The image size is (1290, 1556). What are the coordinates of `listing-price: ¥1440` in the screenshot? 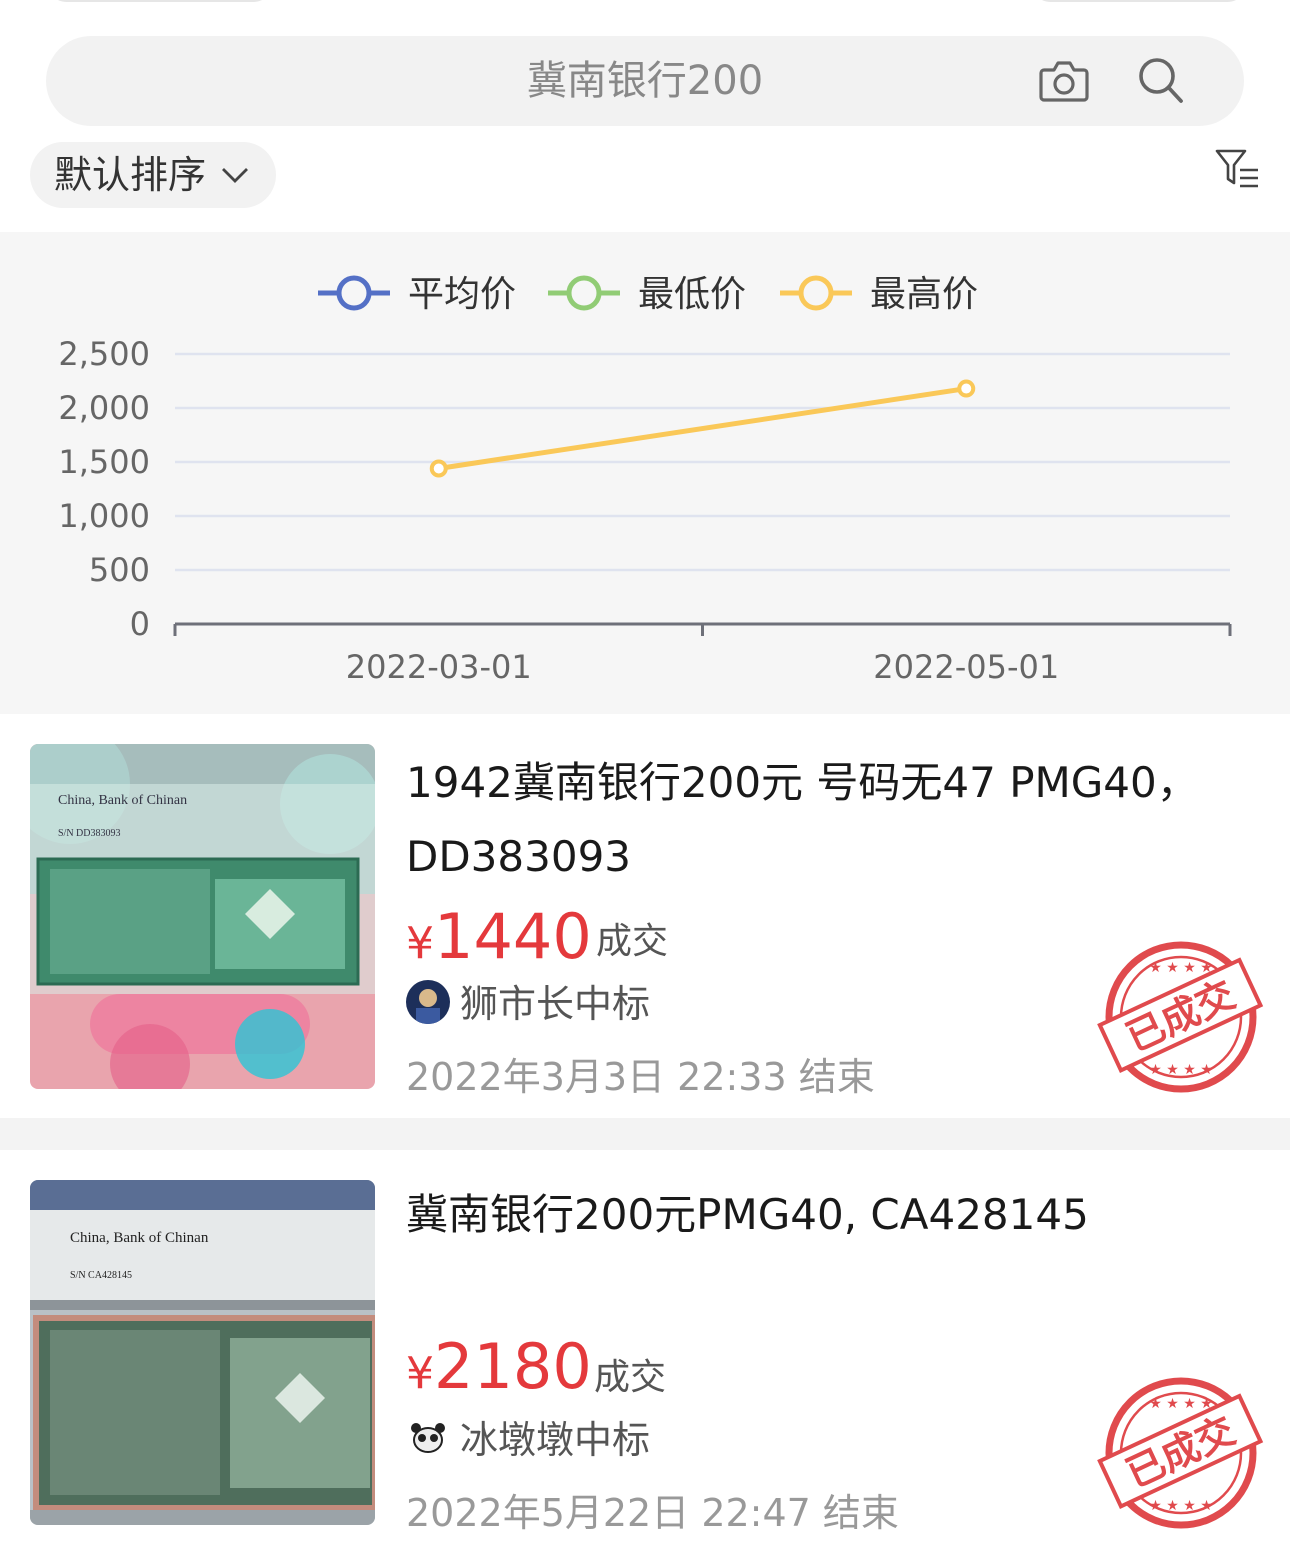 It's located at (499, 936).